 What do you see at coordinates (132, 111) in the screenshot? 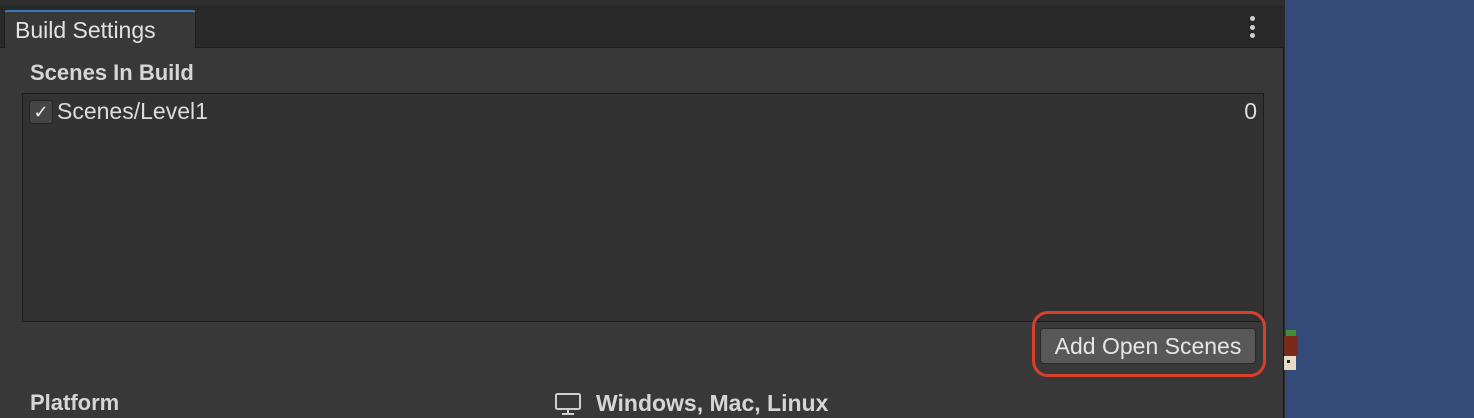
I see `scene-name: Scenes/Level1` at bounding box center [132, 111].